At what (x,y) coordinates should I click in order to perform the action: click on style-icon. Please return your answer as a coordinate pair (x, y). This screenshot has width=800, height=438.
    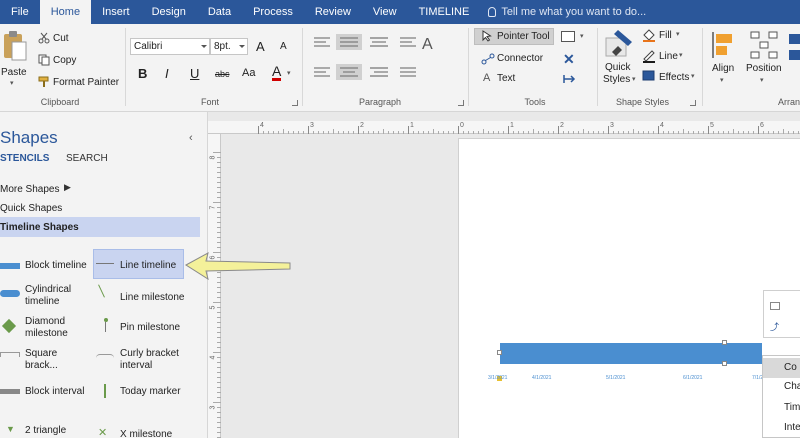
    Looking at the image, I should click on (775, 306).